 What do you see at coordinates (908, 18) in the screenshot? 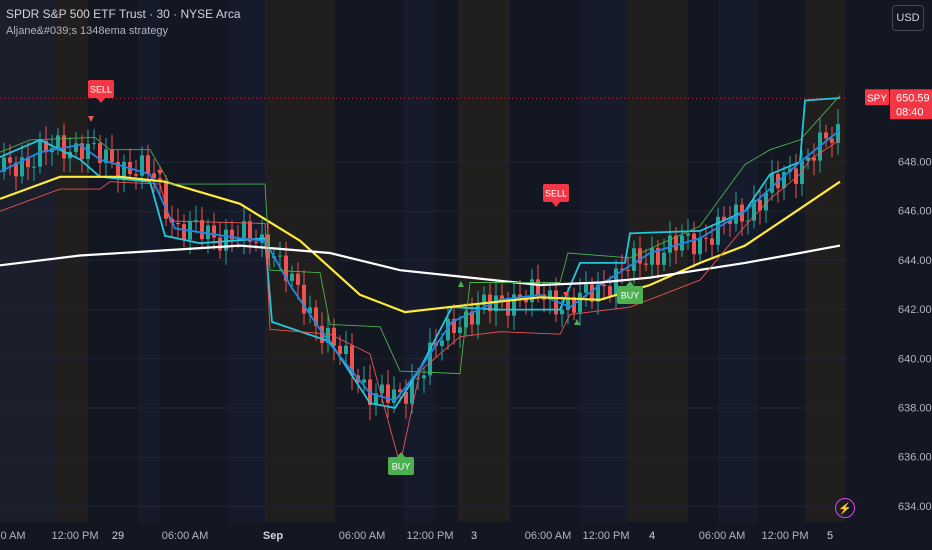
I see `currency-button: USD` at bounding box center [908, 18].